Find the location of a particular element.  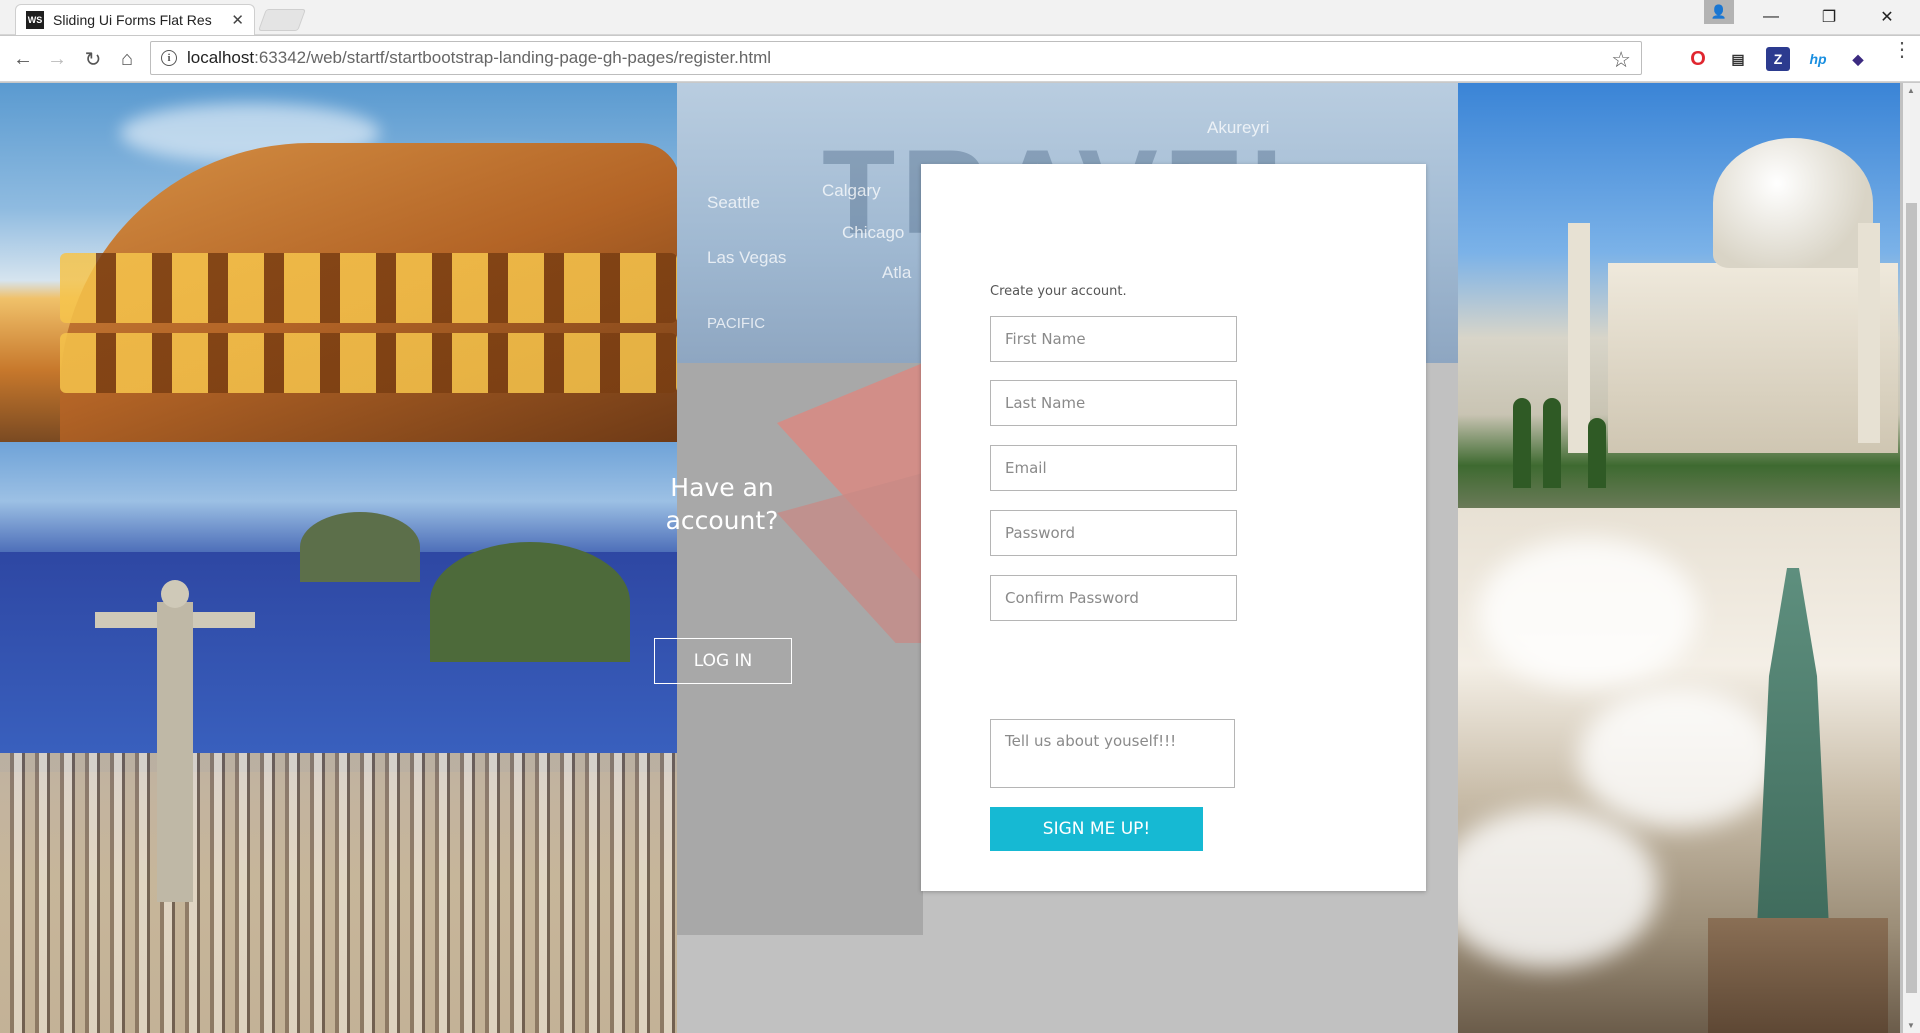

page-scrollbar: ▲ ▼ is located at coordinates (1911, 558).